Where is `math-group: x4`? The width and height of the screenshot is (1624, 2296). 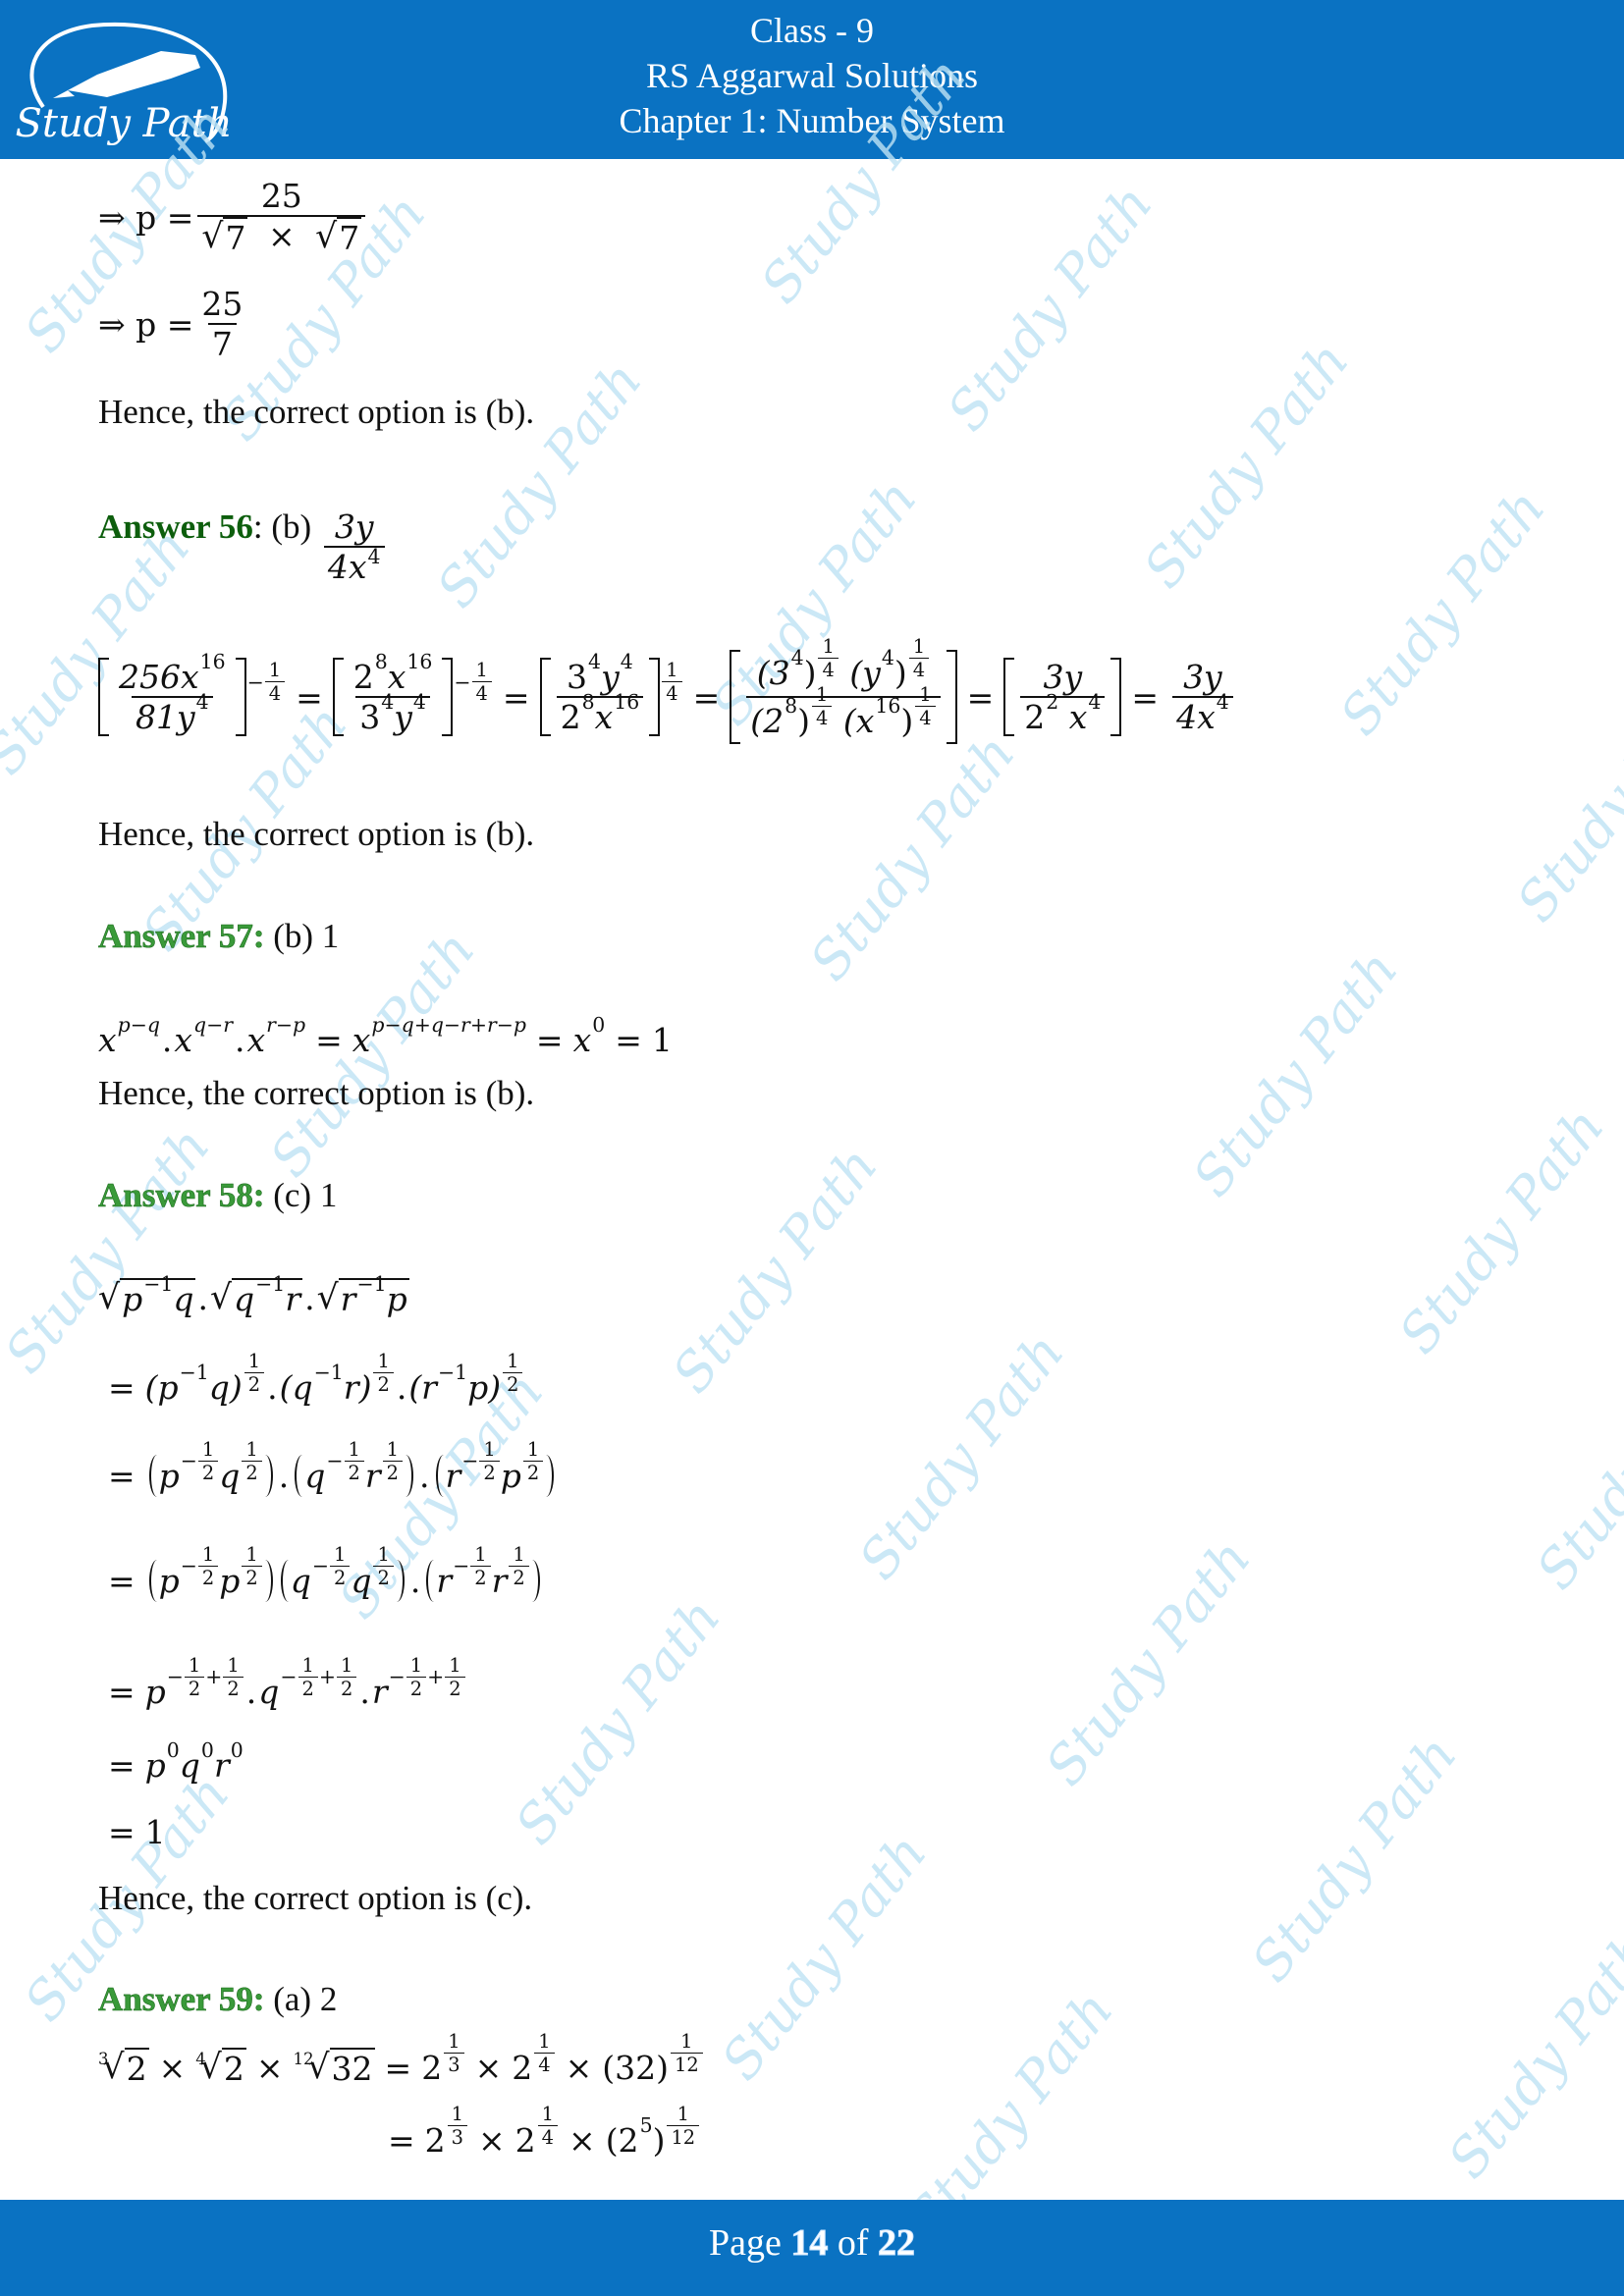
math-group: x4 is located at coordinates (1085, 713).